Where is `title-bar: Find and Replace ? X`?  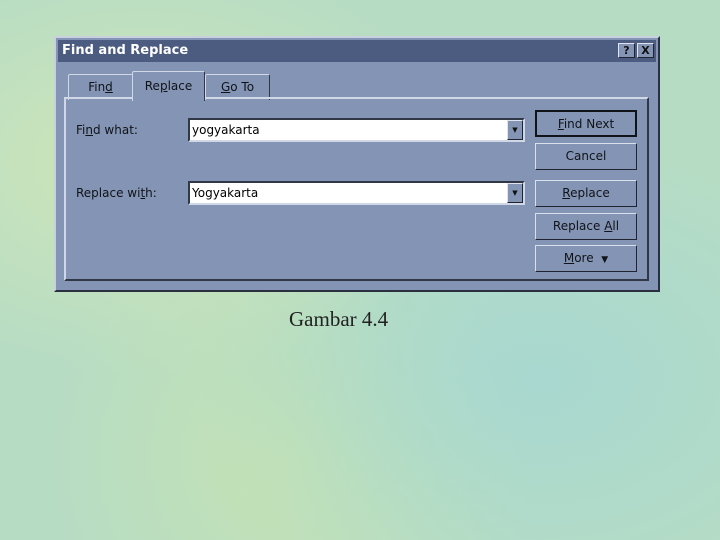 title-bar: Find and Replace ? X is located at coordinates (357, 51).